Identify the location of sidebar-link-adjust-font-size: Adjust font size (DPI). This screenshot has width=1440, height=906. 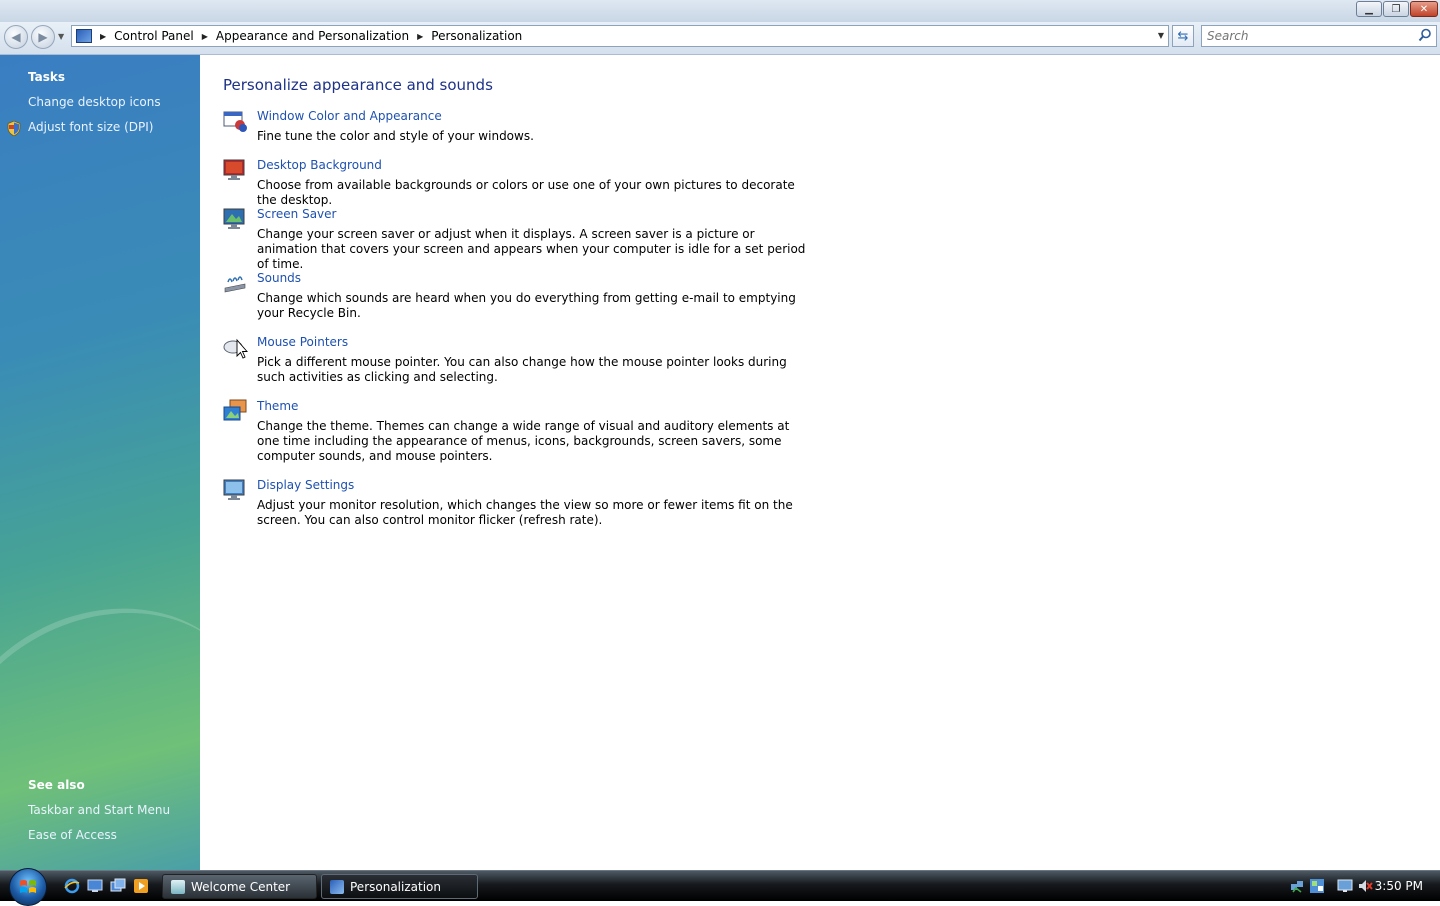
(90, 127).